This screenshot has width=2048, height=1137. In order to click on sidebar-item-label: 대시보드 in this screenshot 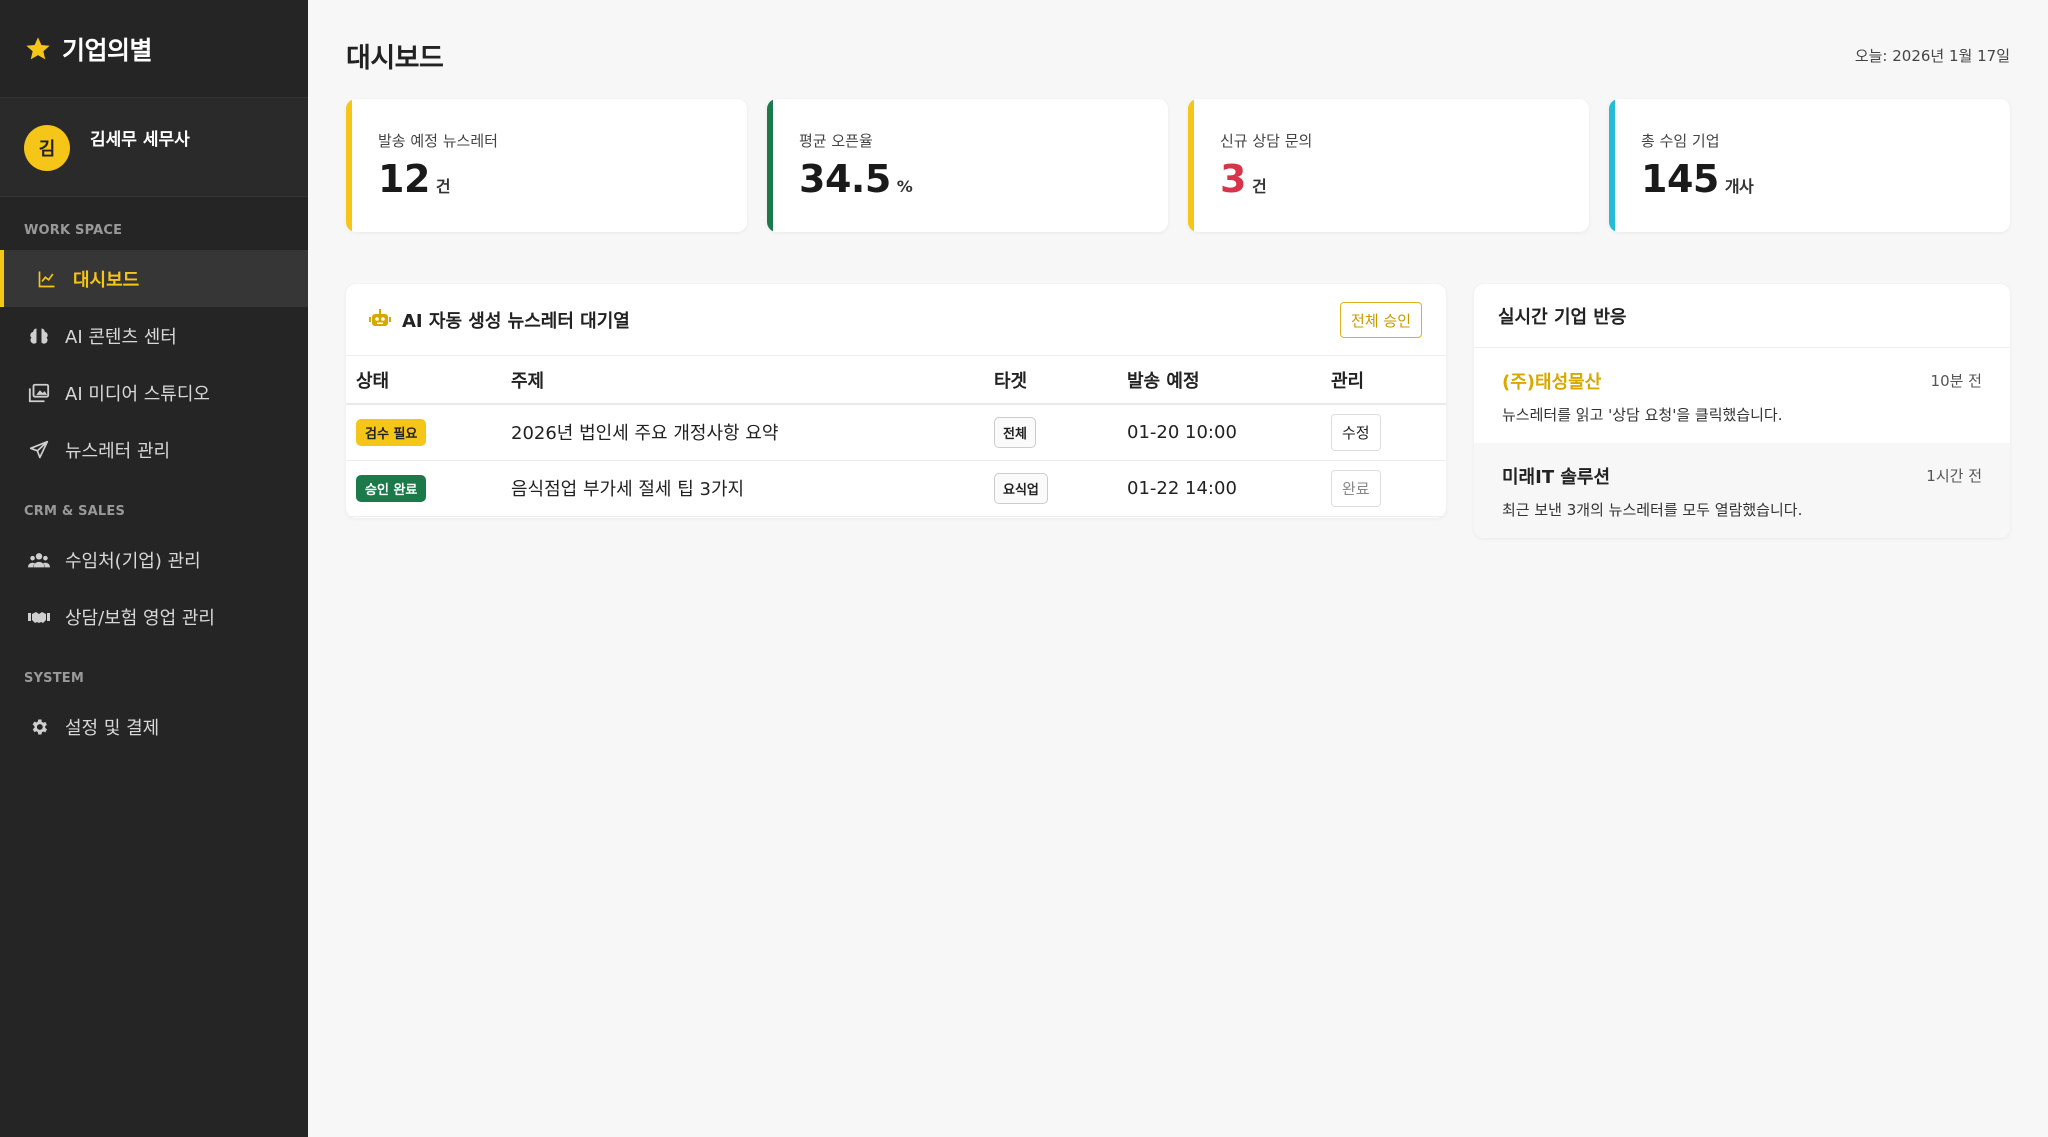, I will do `click(106, 280)`.